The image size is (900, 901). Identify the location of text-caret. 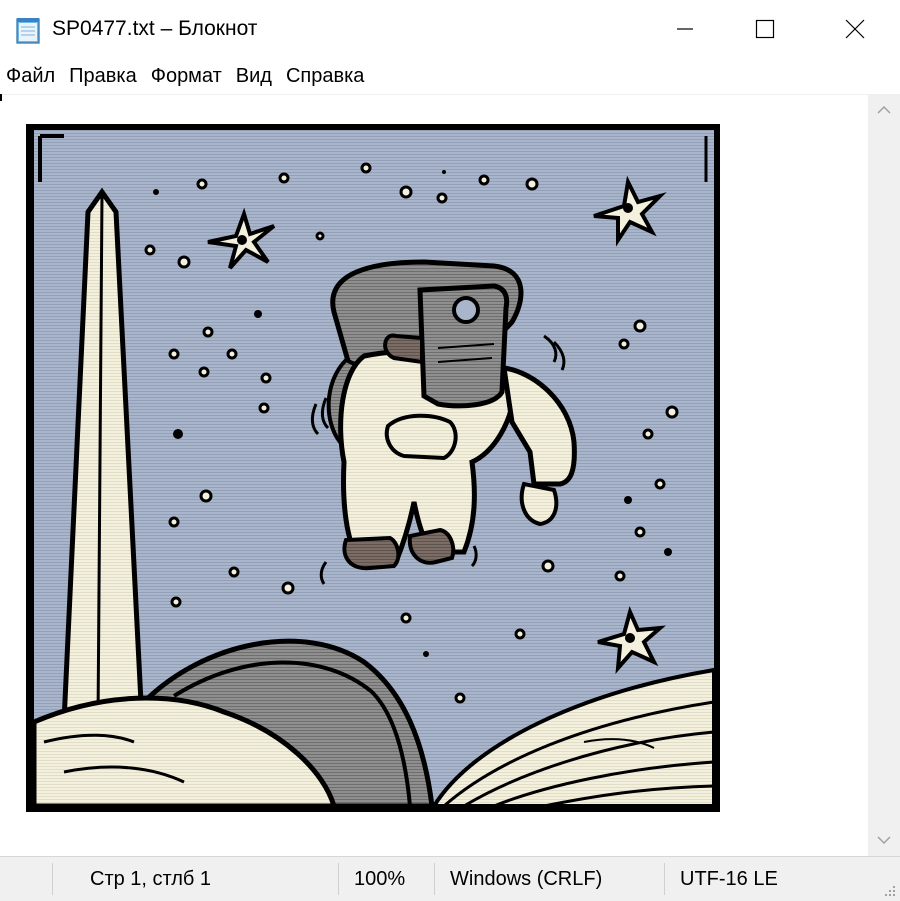
(1, 97).